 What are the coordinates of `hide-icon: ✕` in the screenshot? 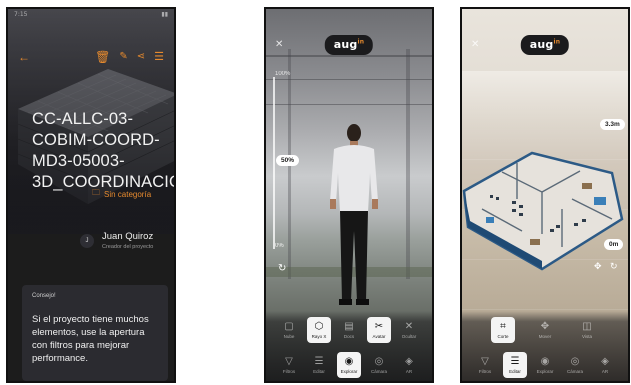 It's located at (409, 326).